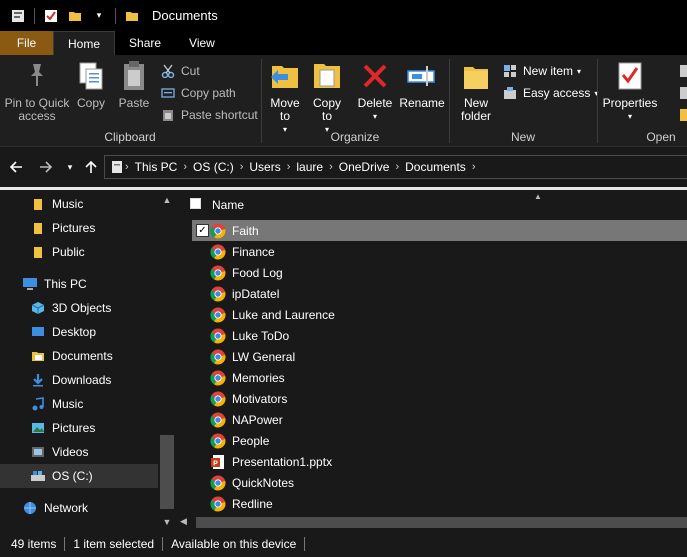 This screenshot has width=687, height=557. Describe the element at coordinates (68, 404) in the screenshot. I see `nav-item-label: Music` at that location.